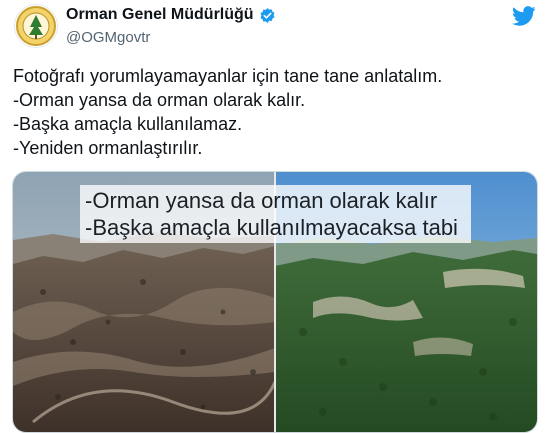 The width and height of the screenshot is (550, 433). What do you see at coordinates (159, 100) in the screenshot?
I see `tweet-line: -Orman yansa da orman olarak kalır.` at bounding box center [159, 100].